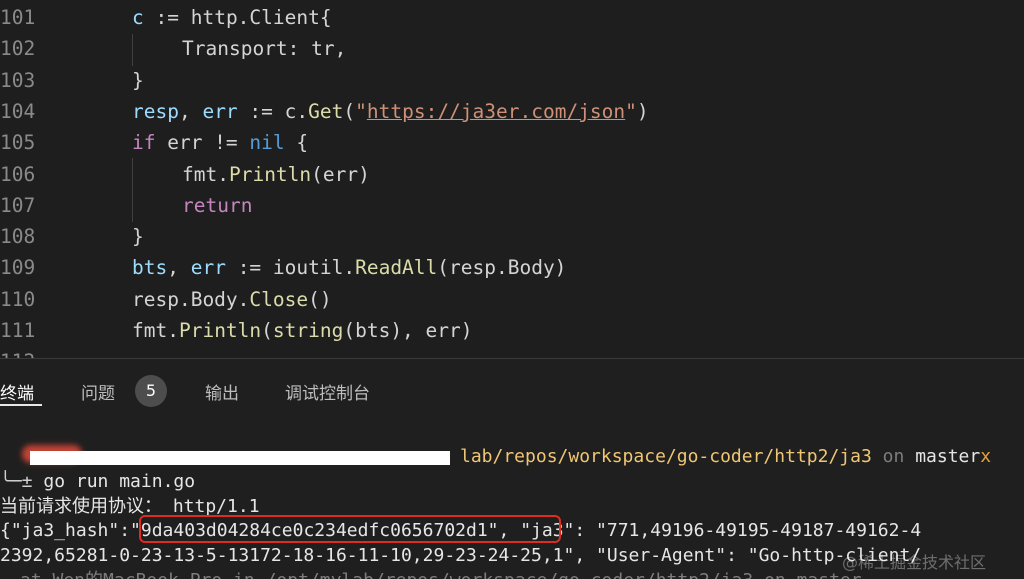 This screenshot has width=1024, height=579. What do you see at coordinates (18, 111) in the screenshot?
I see `line-number: 104` at bounding box center [18, 111].